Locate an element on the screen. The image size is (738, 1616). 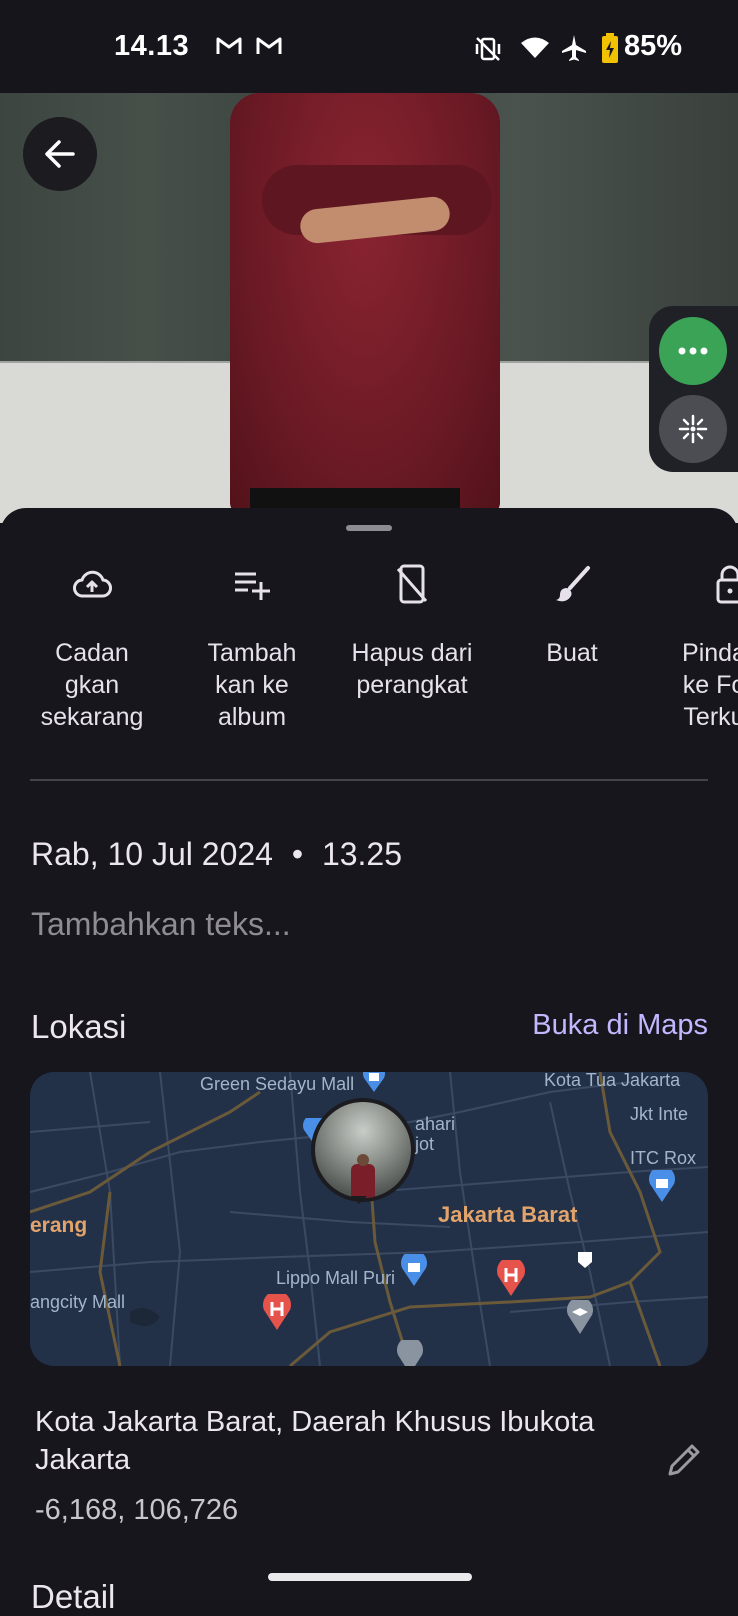
map-label: Lippo Mall Puri is located at coordinates (336, 1278).